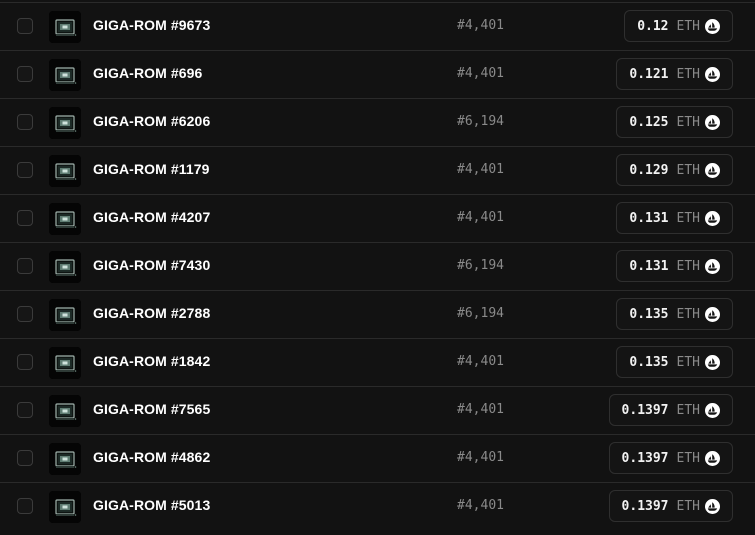 Image resolution: width=755 pixels, height=535 pixels. What do you see at coordinates (674, 74) in the screenshot?
I see `price-button: 0.121 ETH` at bounding box center [674, 74].